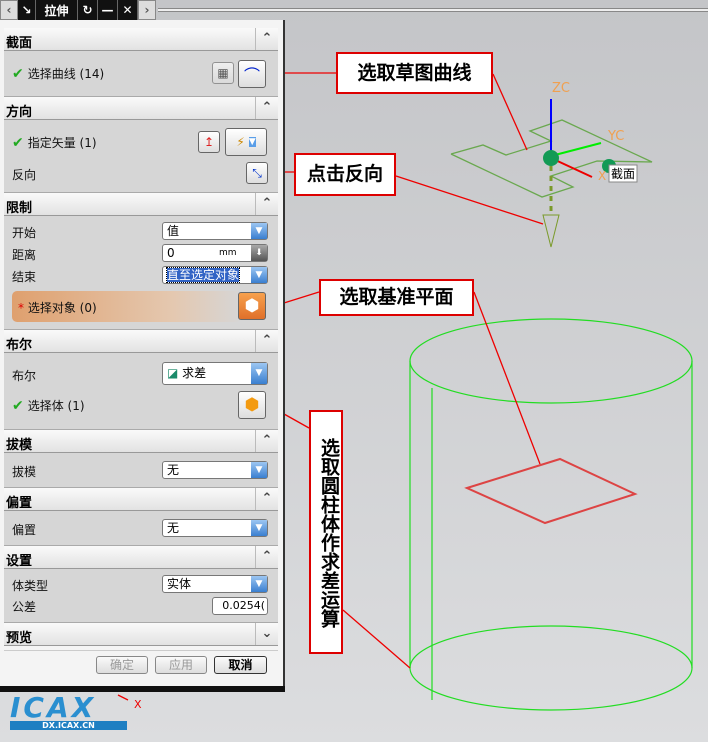  I want to click on limits-body: 开始 值 ▼ 距离 0 mm ⬇ 结束 直至选定对象 ▼ * 选择对象 (0) ⬢, so click(141, 273).